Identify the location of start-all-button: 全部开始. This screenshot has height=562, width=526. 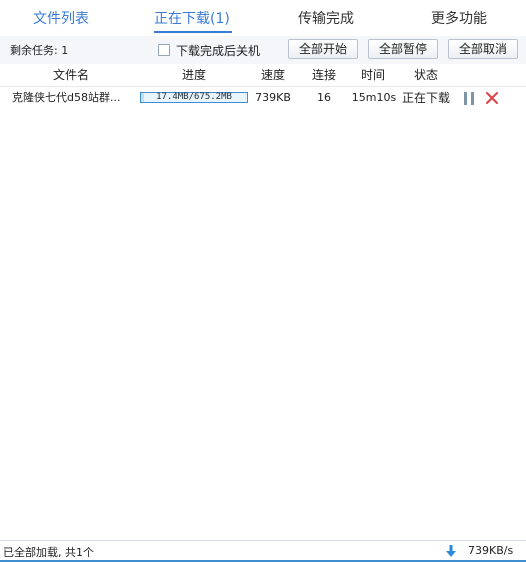
(323, 49).